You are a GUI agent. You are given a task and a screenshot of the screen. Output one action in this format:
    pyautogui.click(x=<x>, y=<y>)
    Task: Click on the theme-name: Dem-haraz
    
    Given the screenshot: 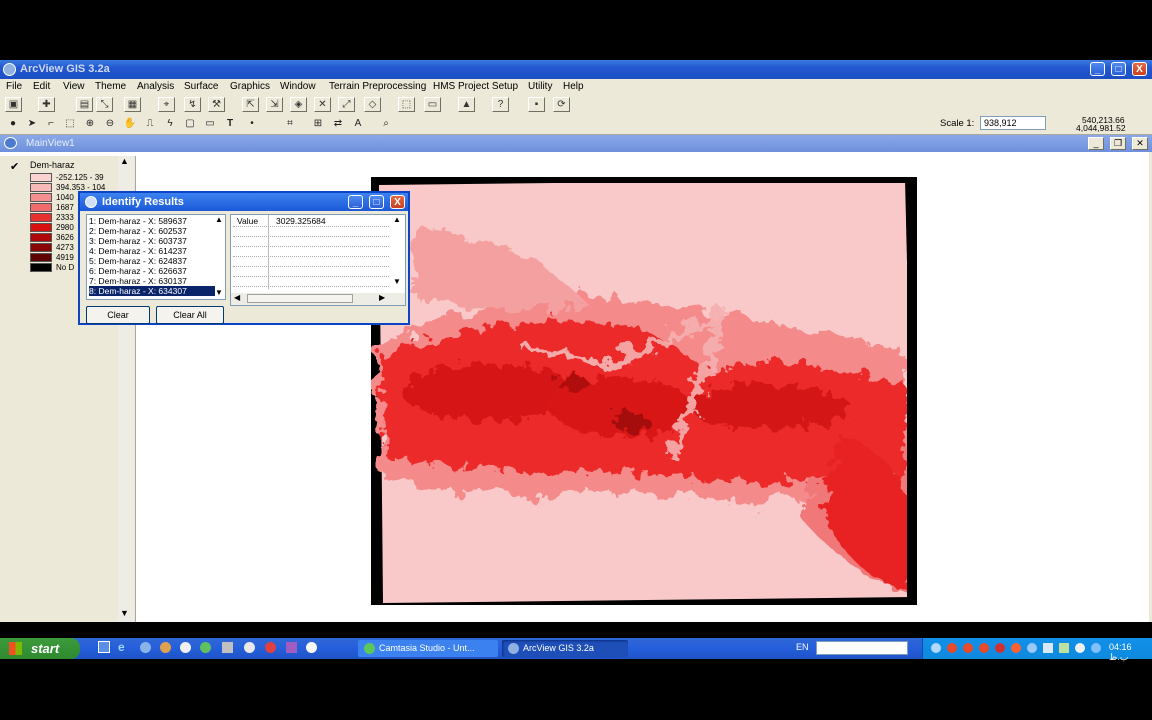 What is the action you would take?
    pyautogui.click(x=52, y=165)
    